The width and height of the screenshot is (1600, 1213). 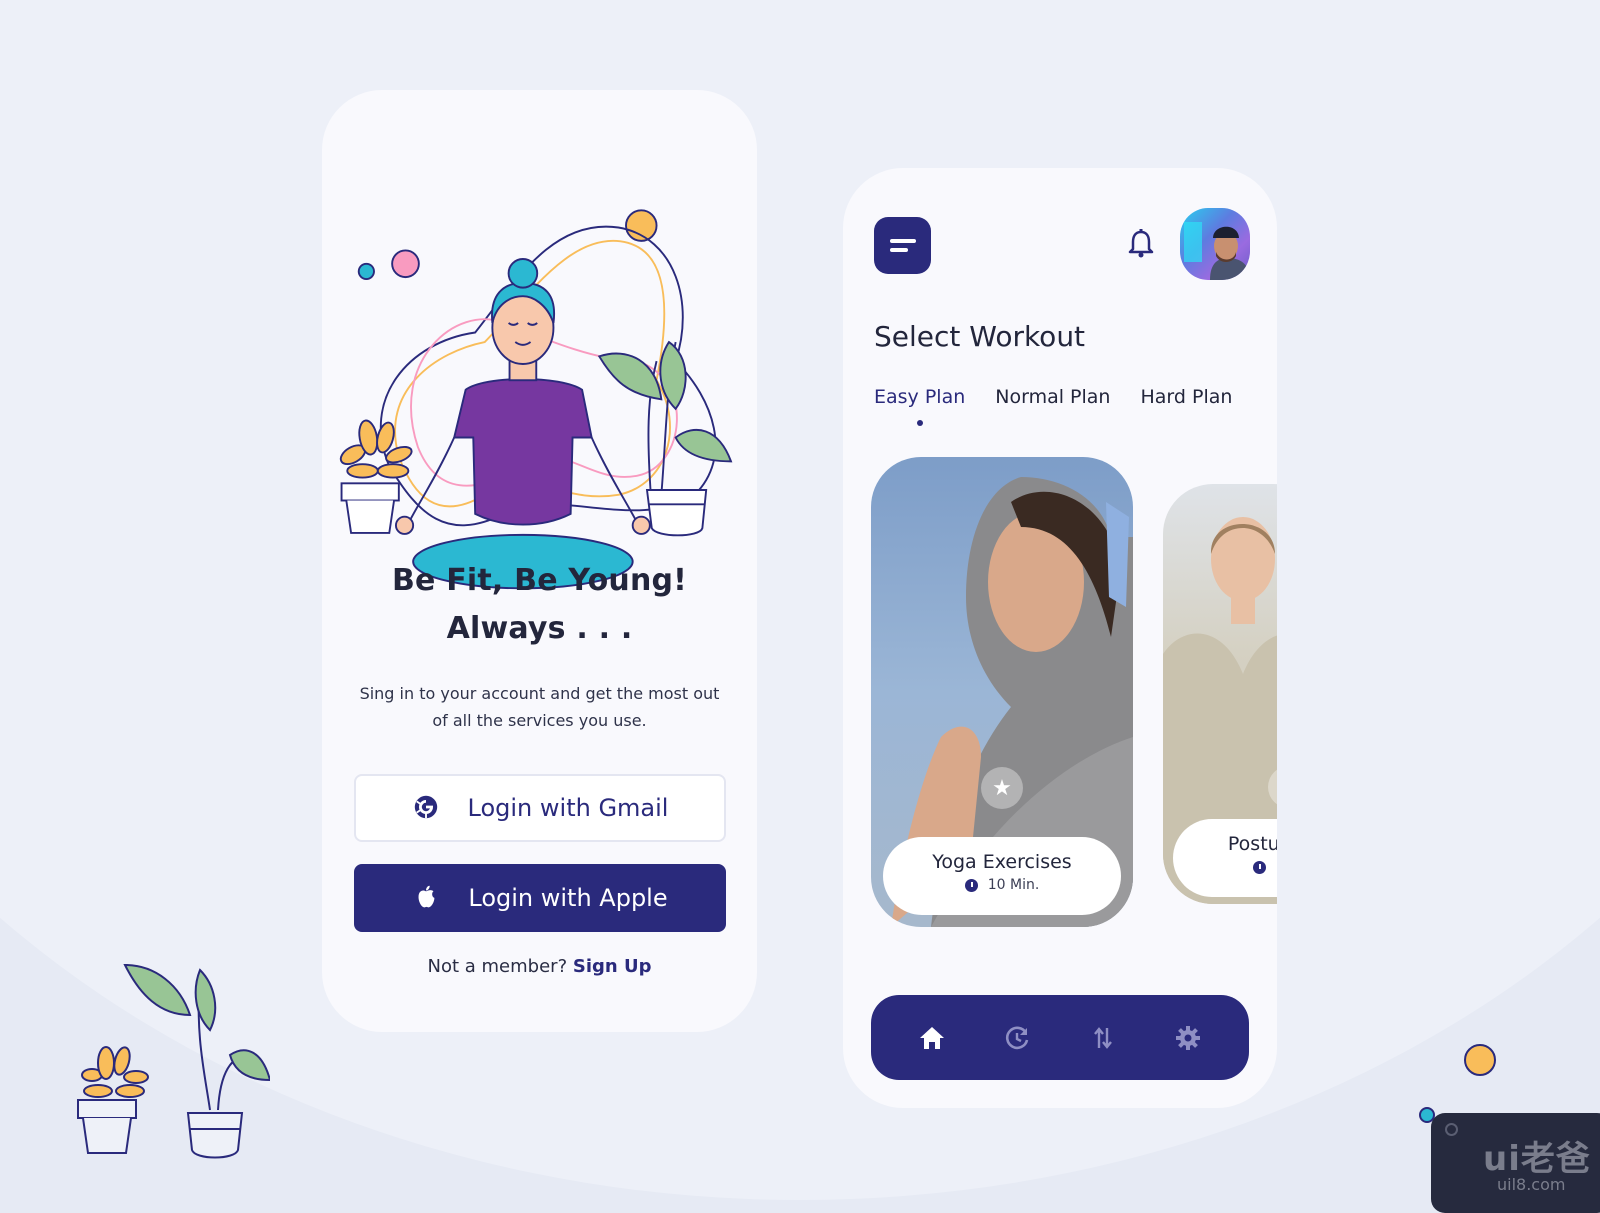 I want to click on headline-line1: Be Fit, Be Young!, so click(x=539, y=580).